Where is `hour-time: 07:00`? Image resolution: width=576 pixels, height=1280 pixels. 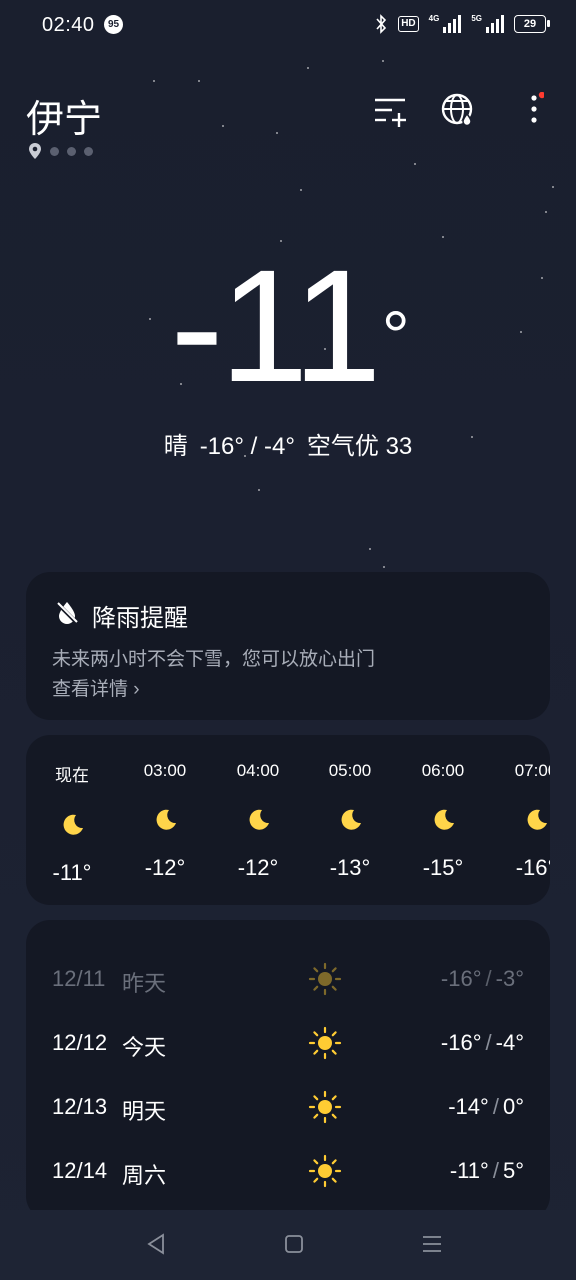 hour-time: 07:00 is located at coordinates (532, 770).